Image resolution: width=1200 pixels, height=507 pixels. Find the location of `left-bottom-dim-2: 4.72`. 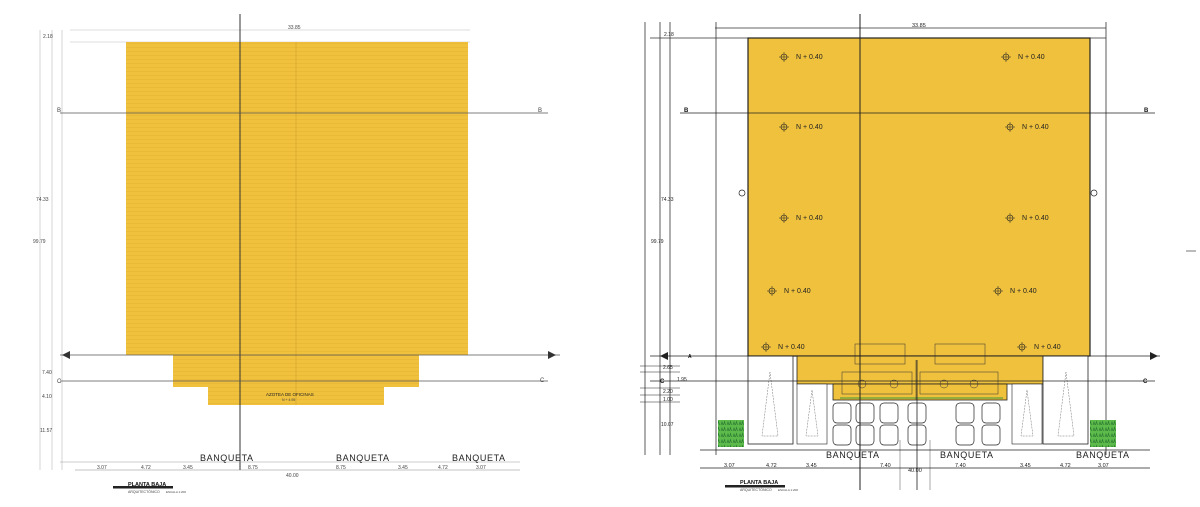

left-bottom-dim-2: 4.72 is located at coordinates (146, 468).